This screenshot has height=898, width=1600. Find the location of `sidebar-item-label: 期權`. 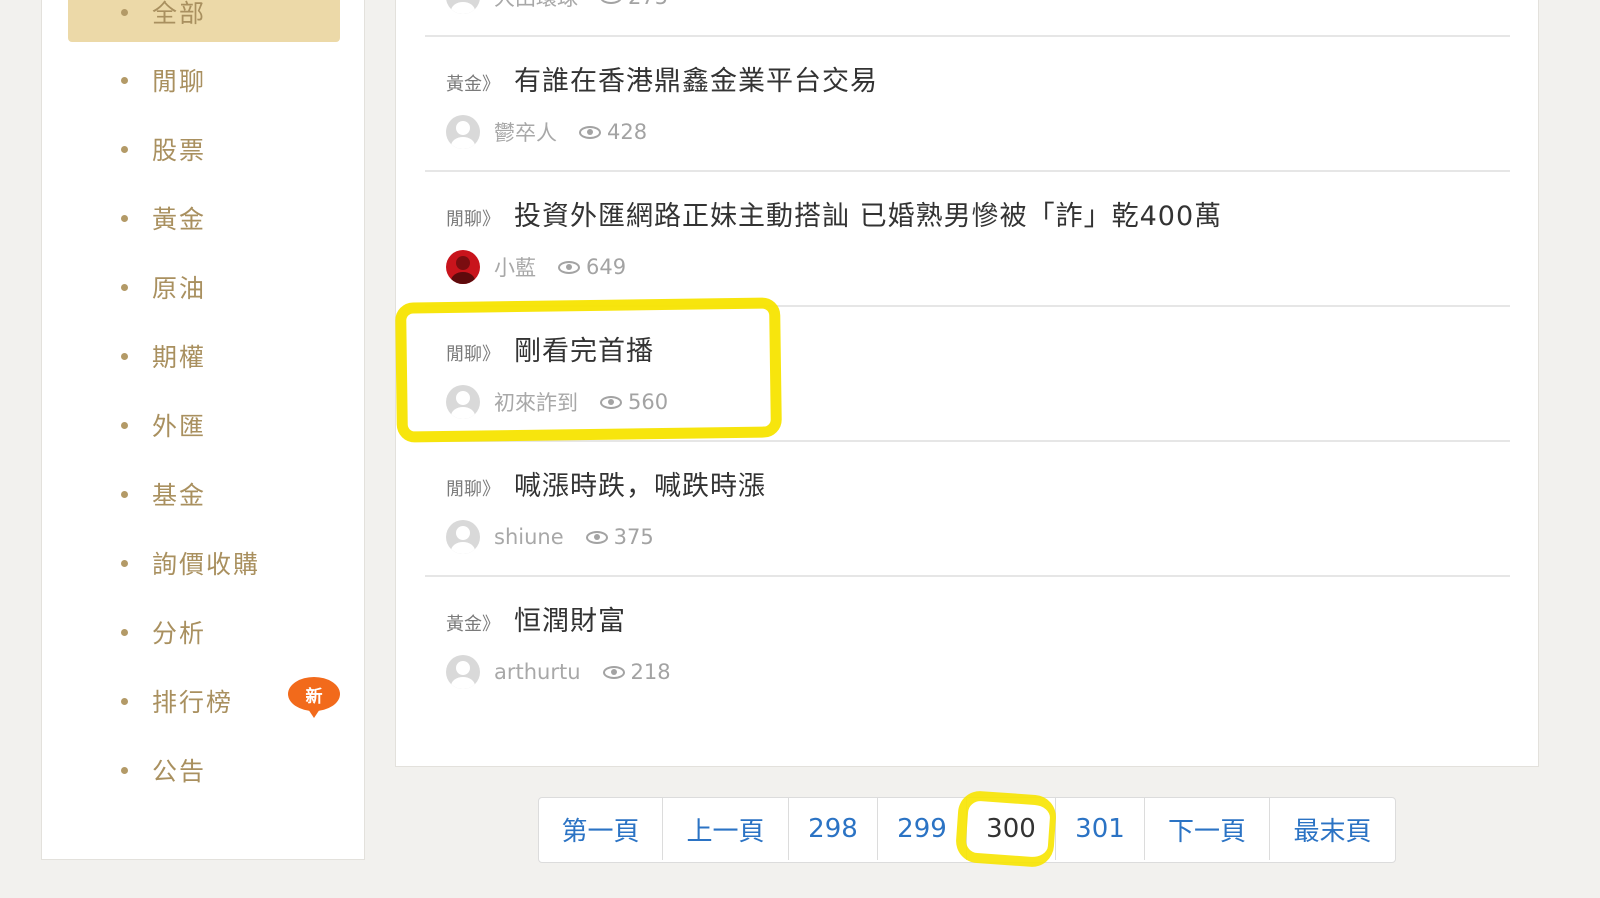

sidebar-item-label: 期權 is located at coordinates (179, 357).